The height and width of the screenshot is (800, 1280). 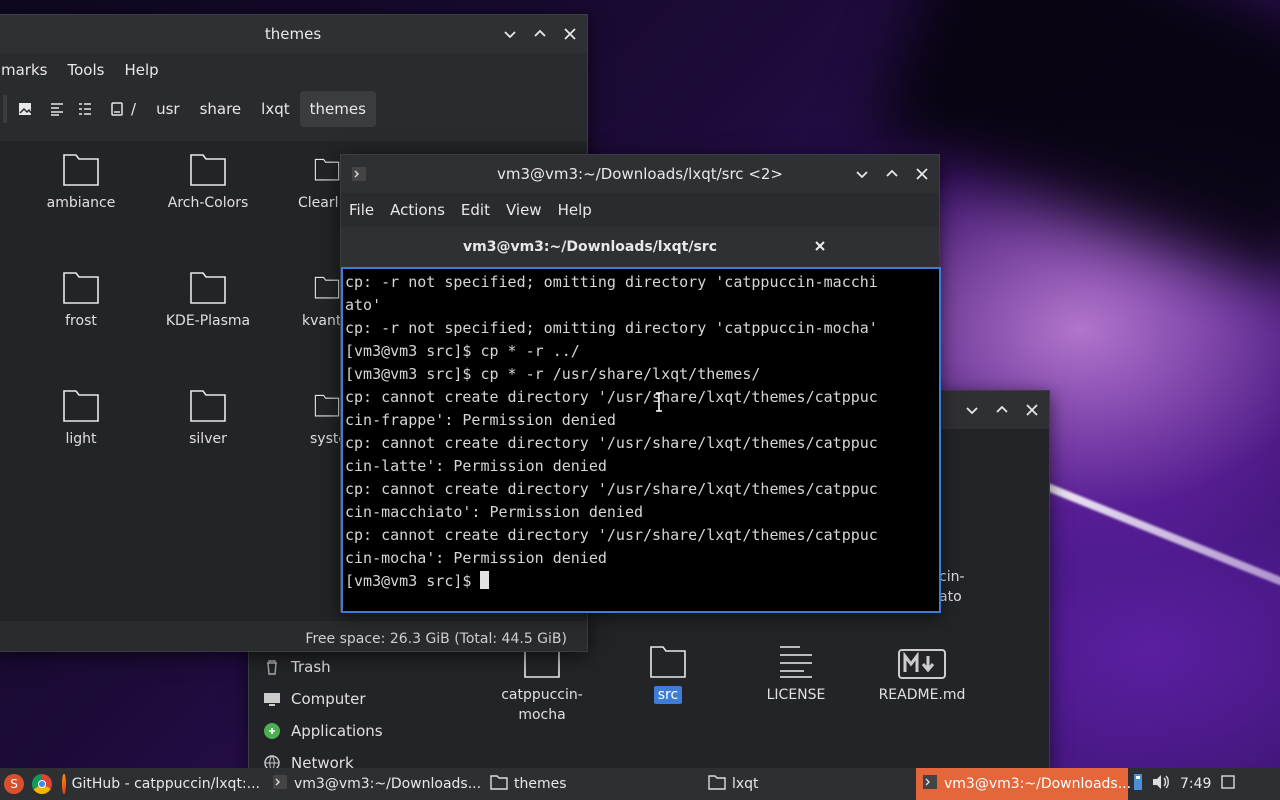 I want to click on sidebar-item-computer: Computer, so click(x=323, y=699).